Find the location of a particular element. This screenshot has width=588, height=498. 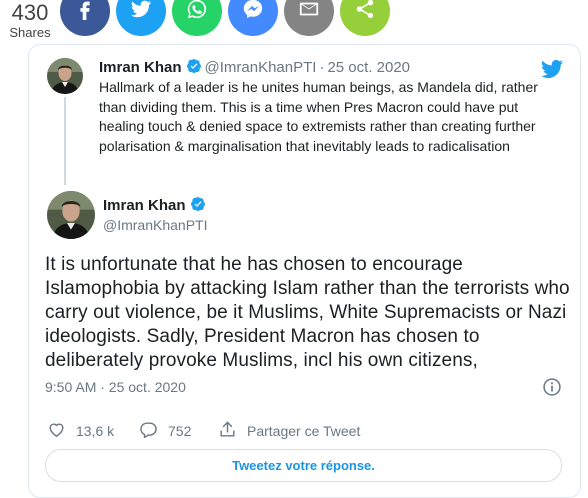

share-count-number: 430 is located at coordinates (30, 12).